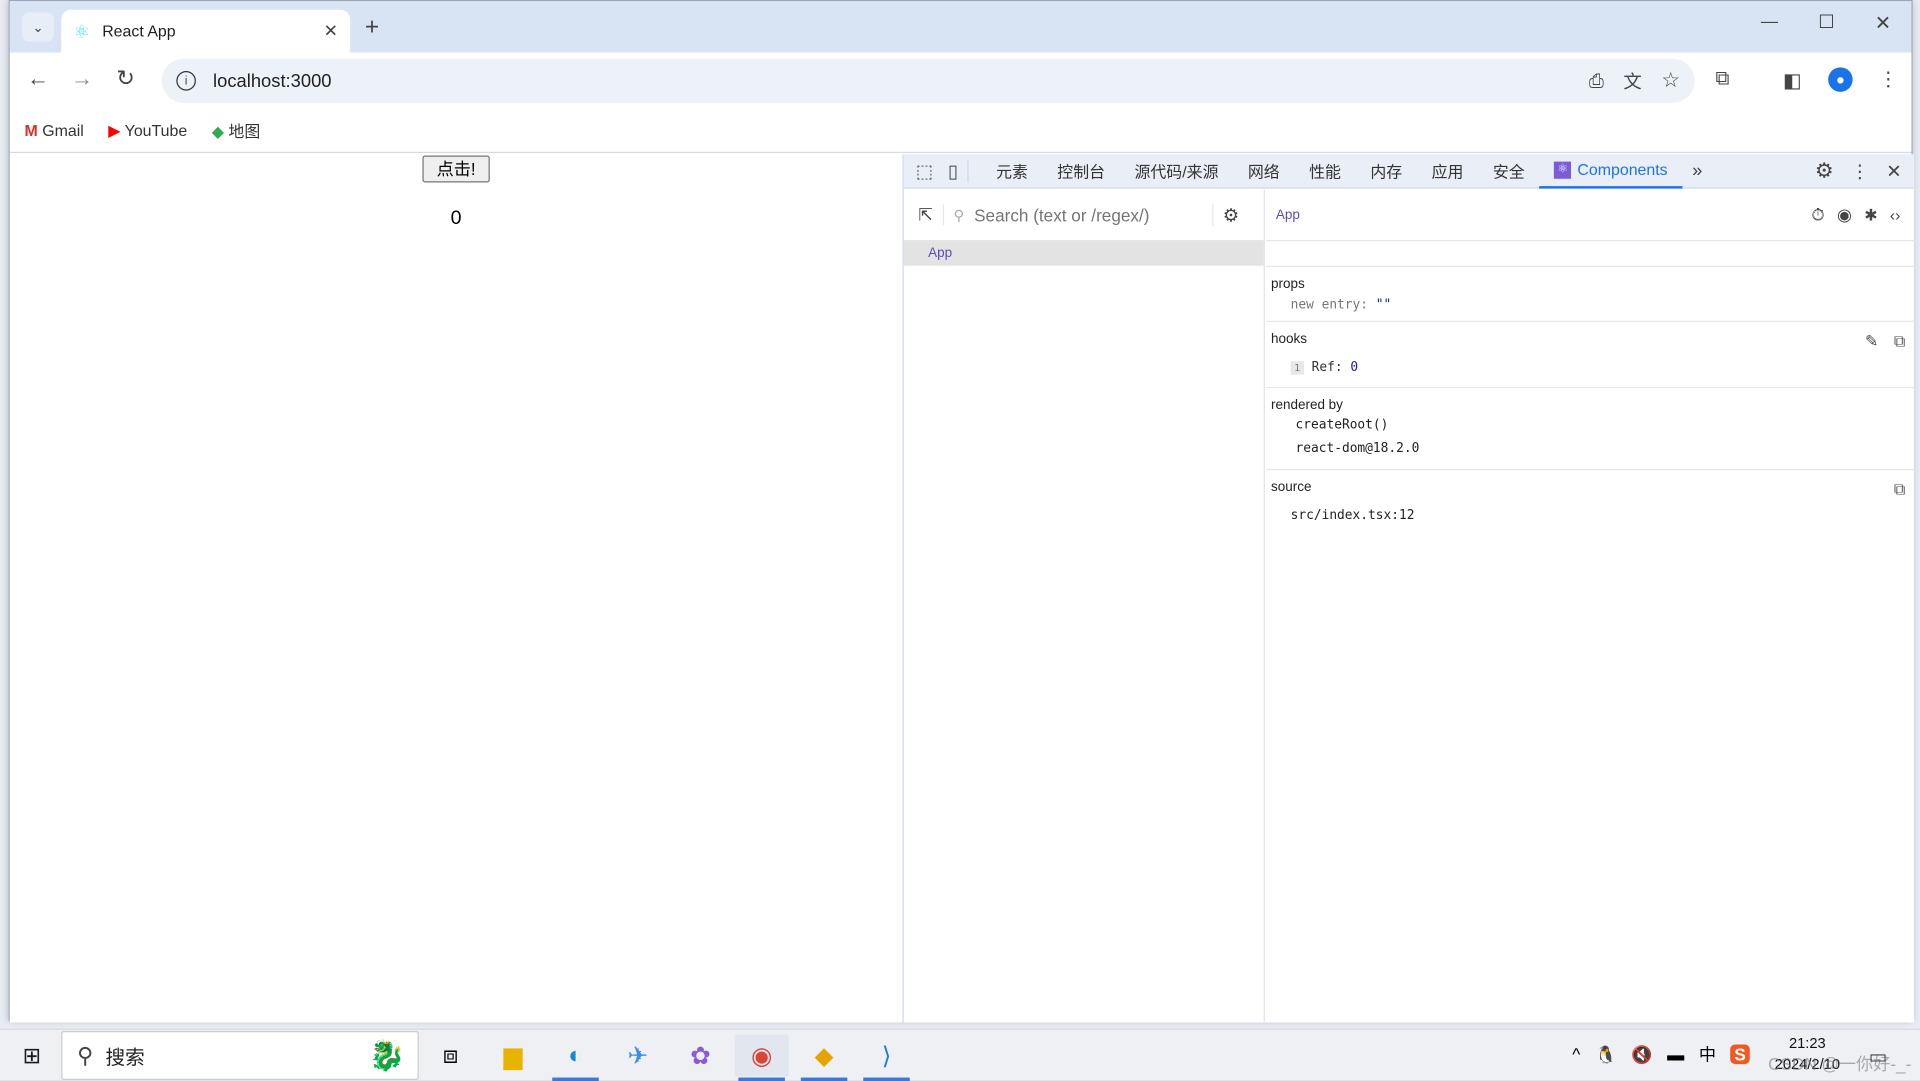  I want to click on side-panel-icon: ◧, so click(1792, 81).